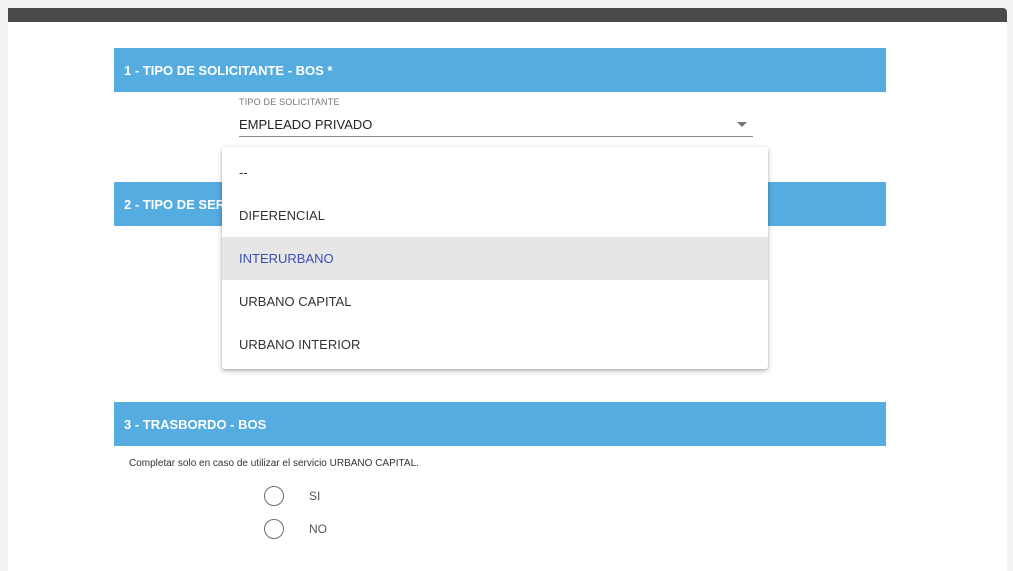 The image size is (1013, 571). I want to click on dropdown-option-empty: --, so click(495, 172).